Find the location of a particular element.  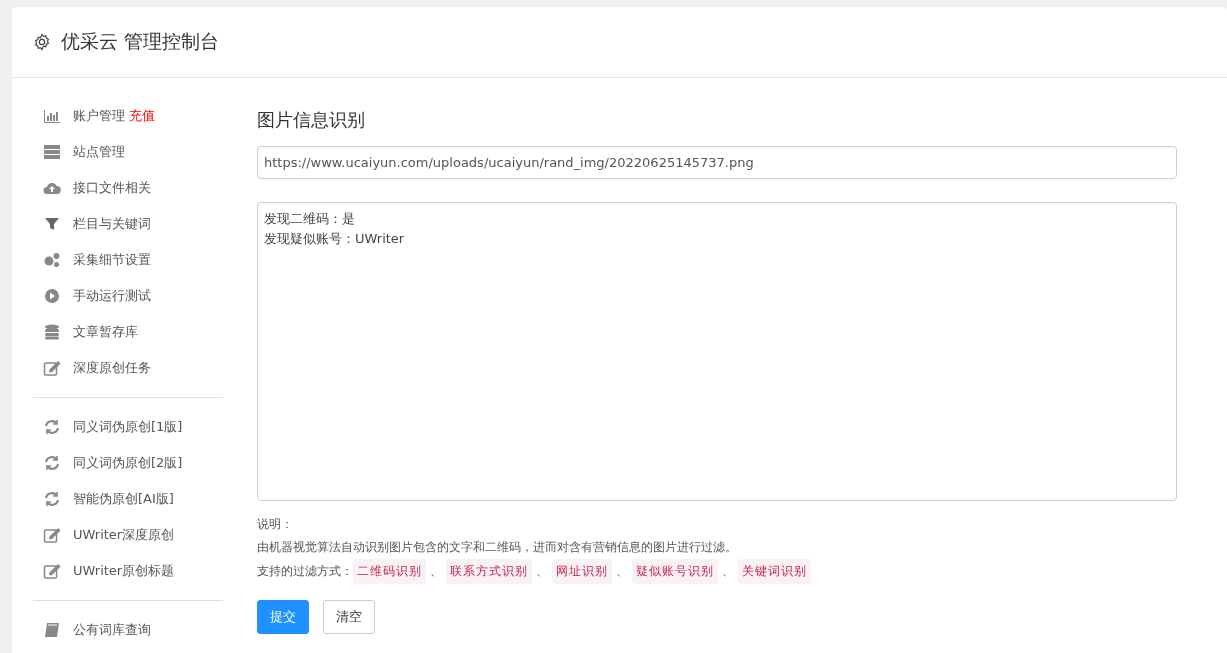

sidebar-item: 同义词伪原创[1版] is located at coordinates (128, 427).